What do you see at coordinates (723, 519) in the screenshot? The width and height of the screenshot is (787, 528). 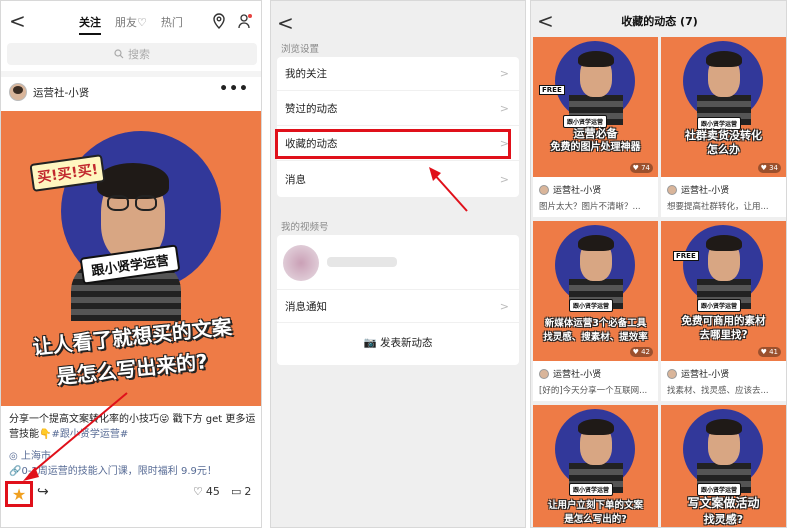 I see `thumb-caption-2: 找灵感?` at bounding box center [723, 519].